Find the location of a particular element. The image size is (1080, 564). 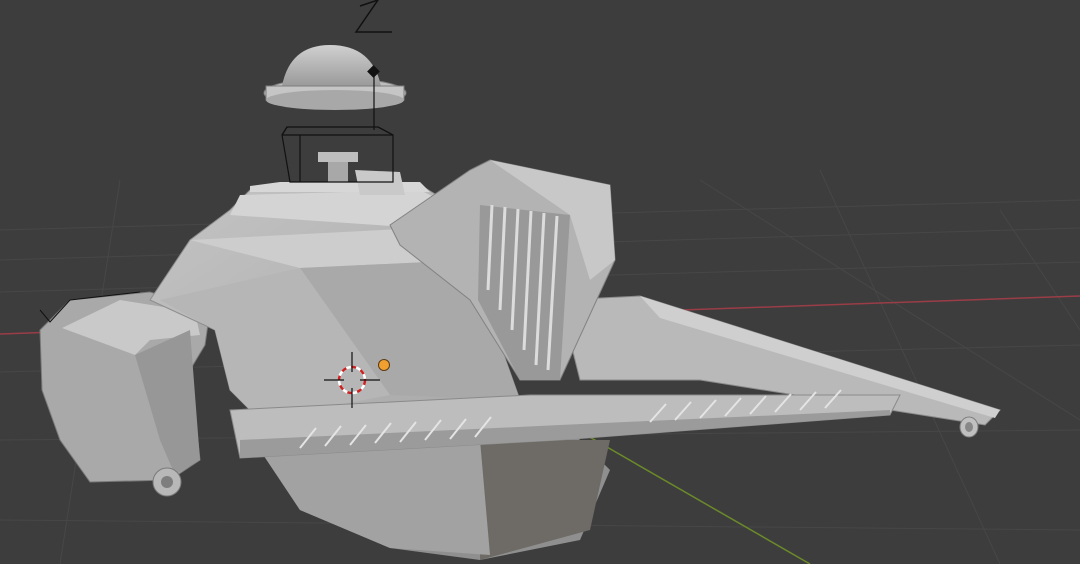

z-axis-gizmo-icon is located at coordinates (373, 16).